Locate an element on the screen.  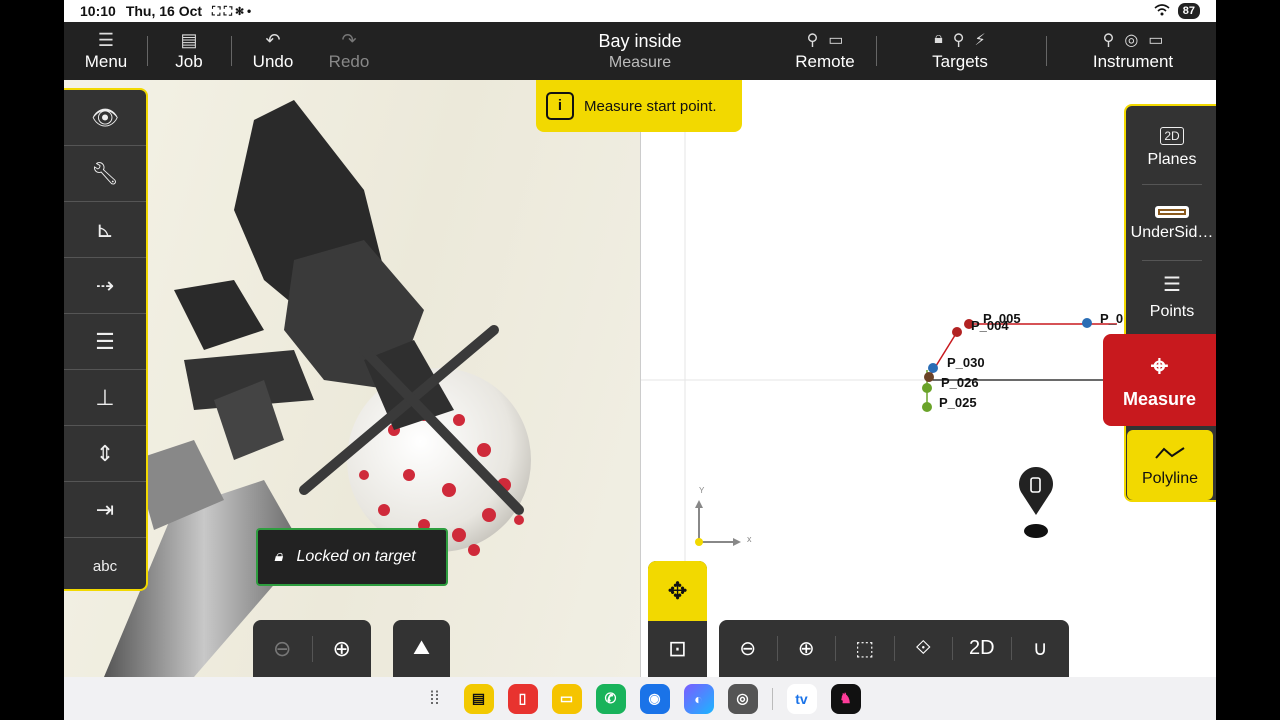
planes-button: 2D Planes is located at coordinates (1171, 148).